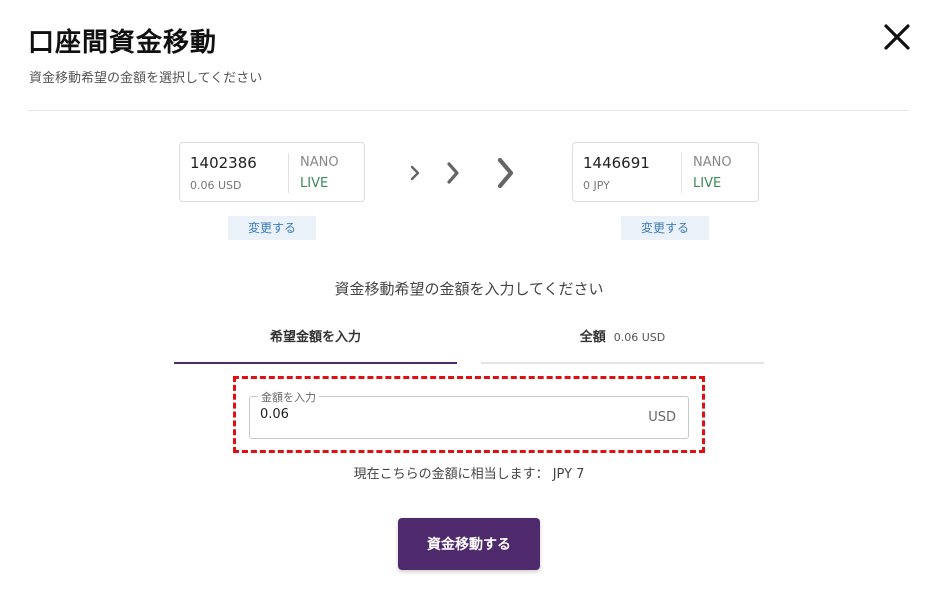 The image size is (938, 592). What do you see at coordinates (596, 185) in the screenshot?
I see `to-account-balance: 0 JPY` at bounding box center [596, 185].